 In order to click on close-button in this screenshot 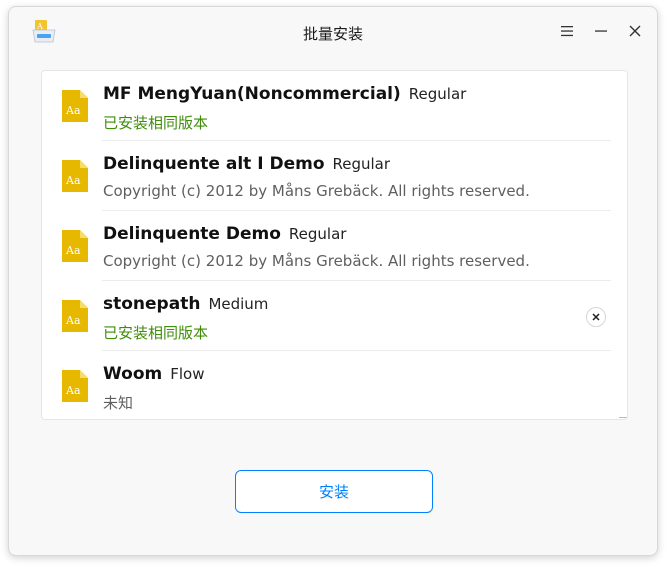, I will do `click(635, 31)`.